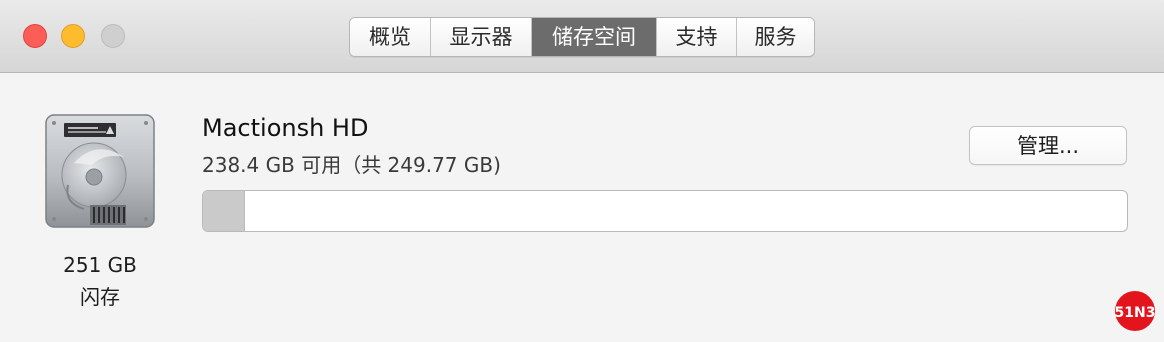 The width and height of the screenshot is (1164, 342). What do you see at coordinates (285, 128) in the screenshot?
I see `disk-name: Mactionsh HD` at bounding box center [285, 128].